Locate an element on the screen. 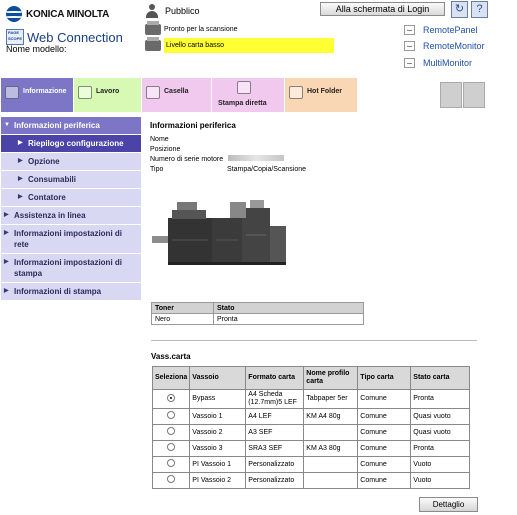 Image resolution: width=517 pixels, height=515 pixels. refresh-icon: ↻ is located at coordinates (459, 9).